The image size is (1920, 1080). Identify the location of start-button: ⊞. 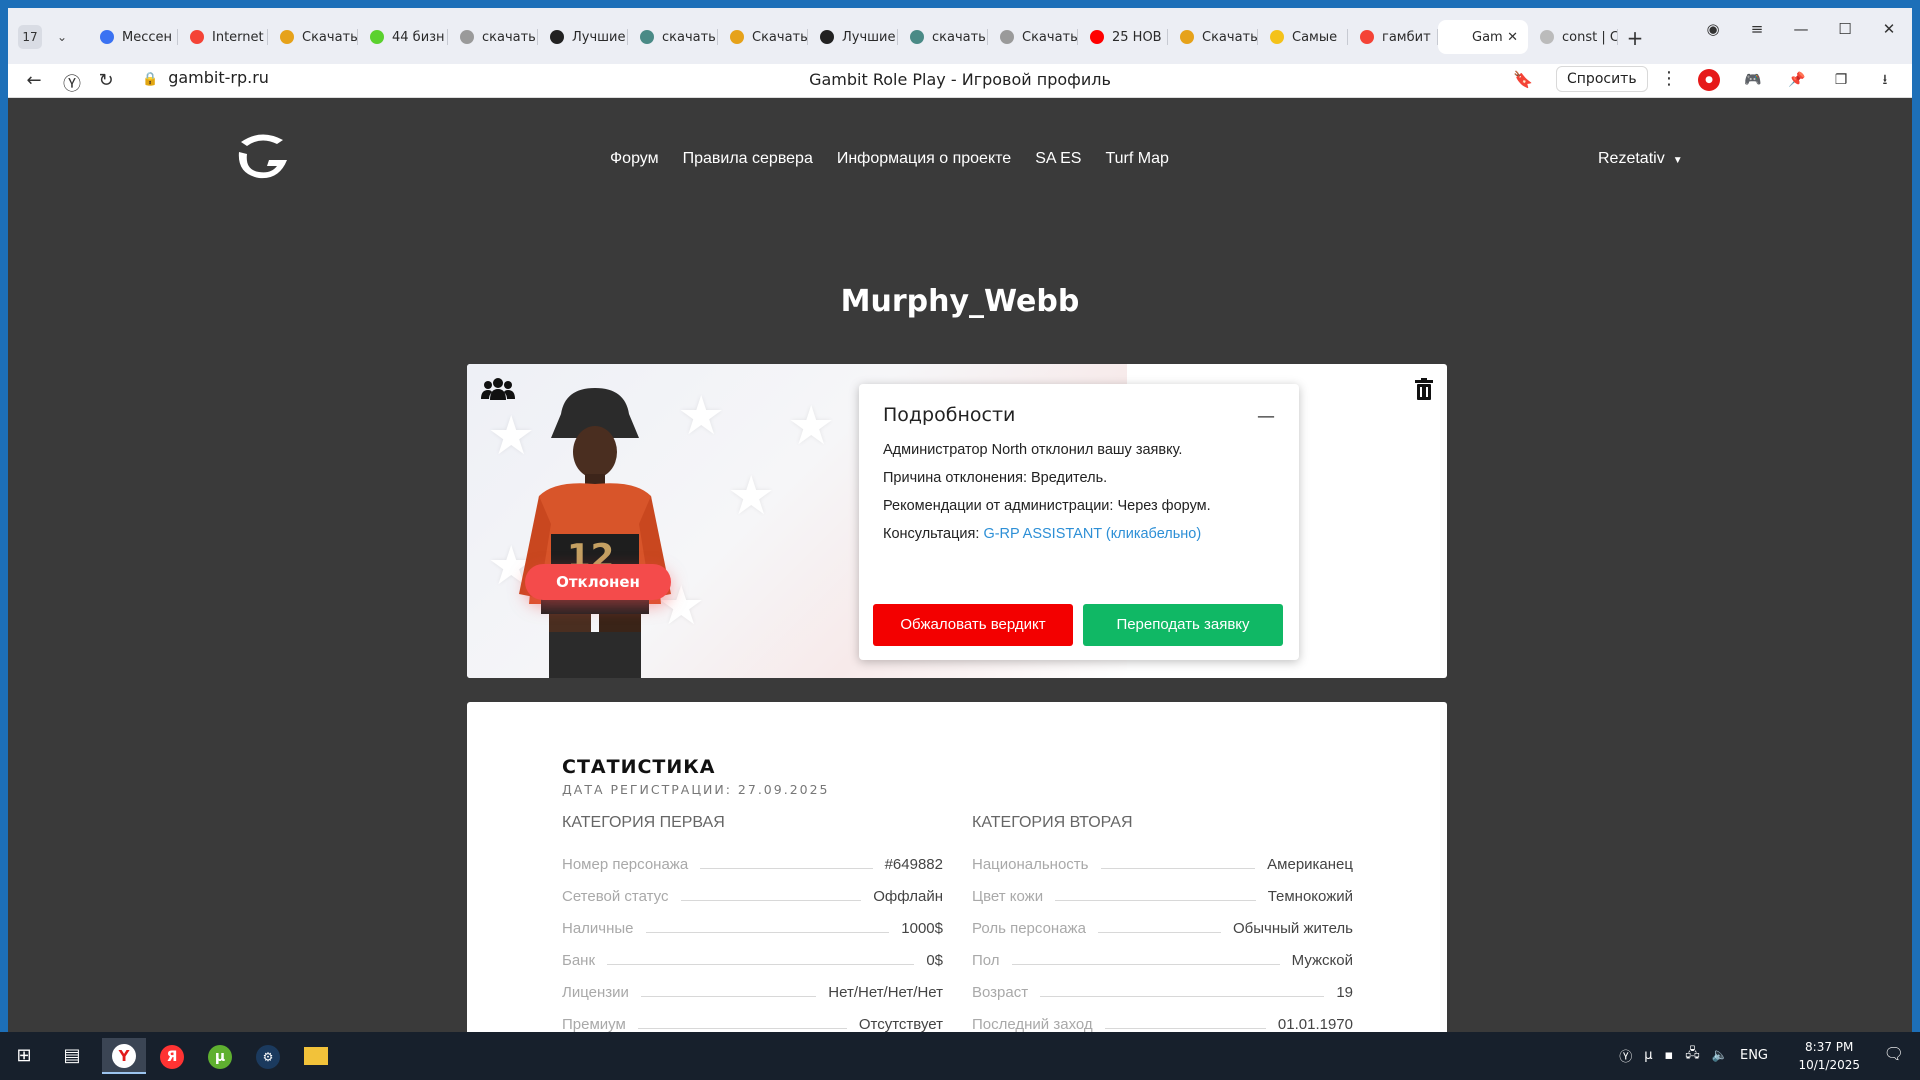
(24, 1056).